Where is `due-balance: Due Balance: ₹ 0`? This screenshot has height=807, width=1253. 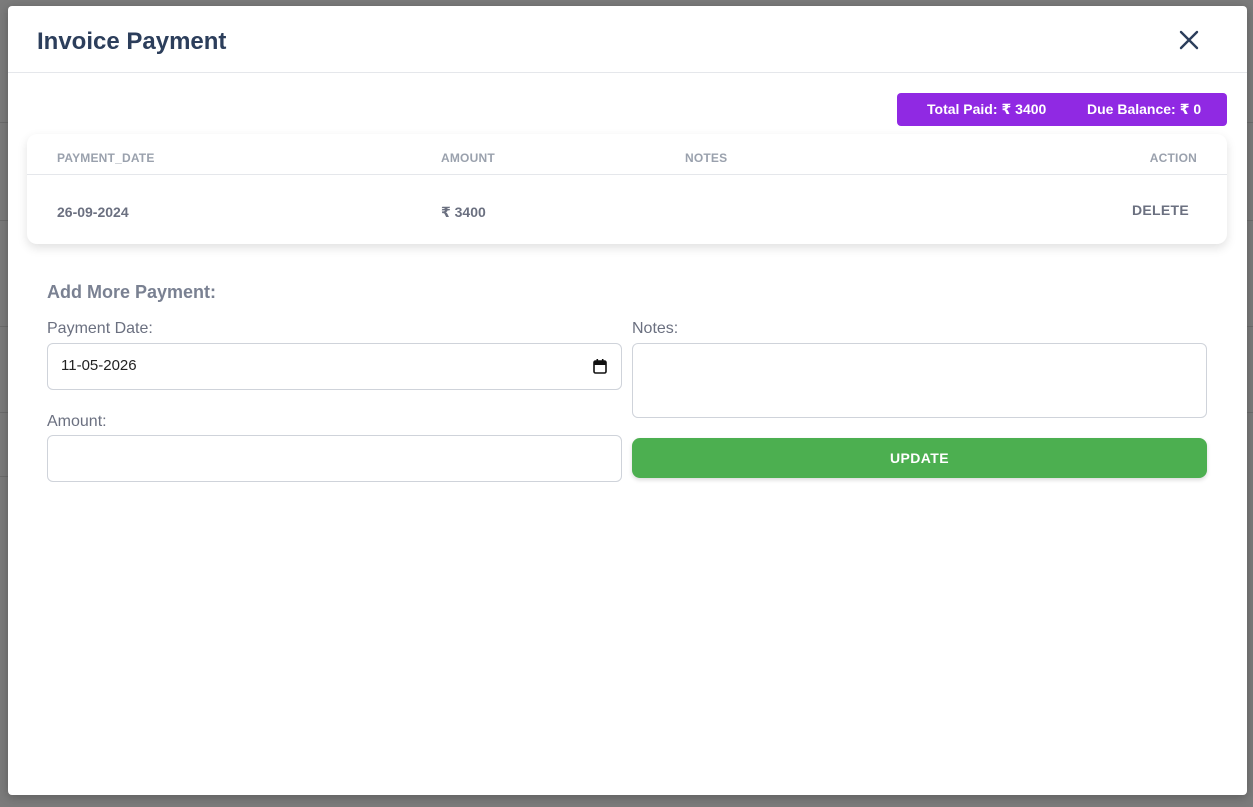
due-balance: Due Balance: ₹ 0 is located at coordinates (1144, 109).